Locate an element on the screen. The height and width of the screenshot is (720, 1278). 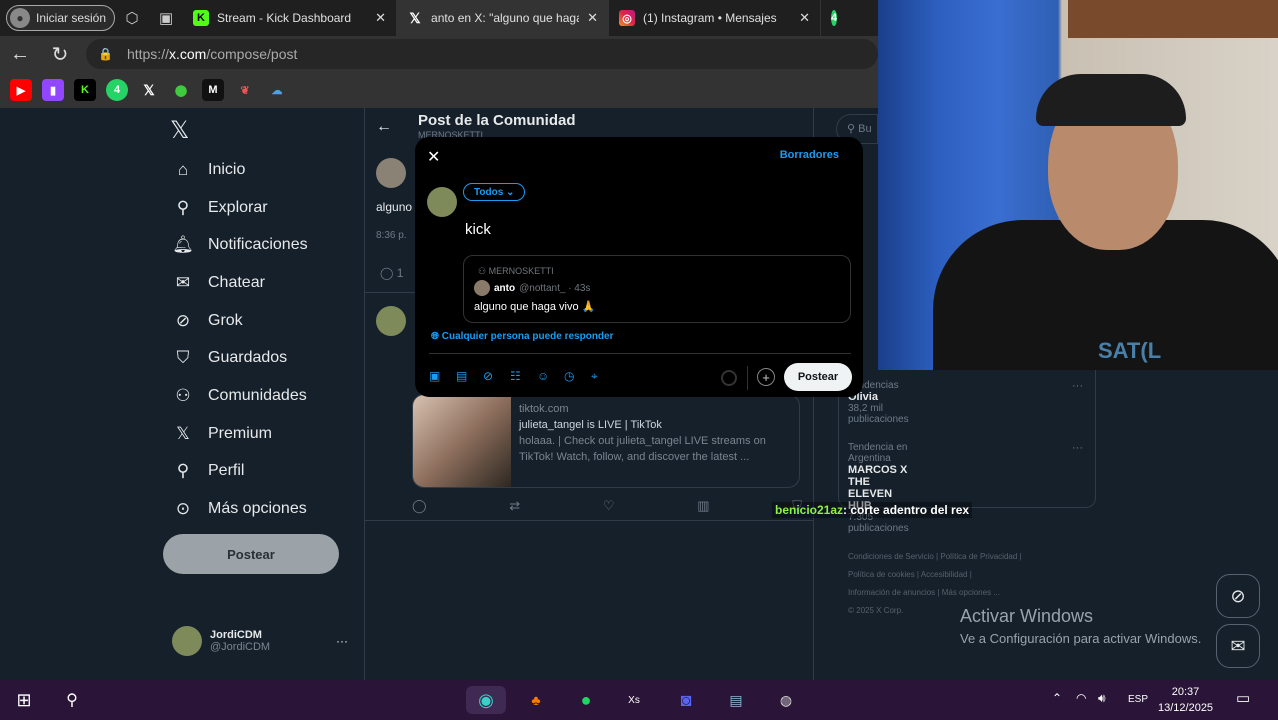
nav-item-grok: ⊘ Grok is located at coordinates (207, 321).